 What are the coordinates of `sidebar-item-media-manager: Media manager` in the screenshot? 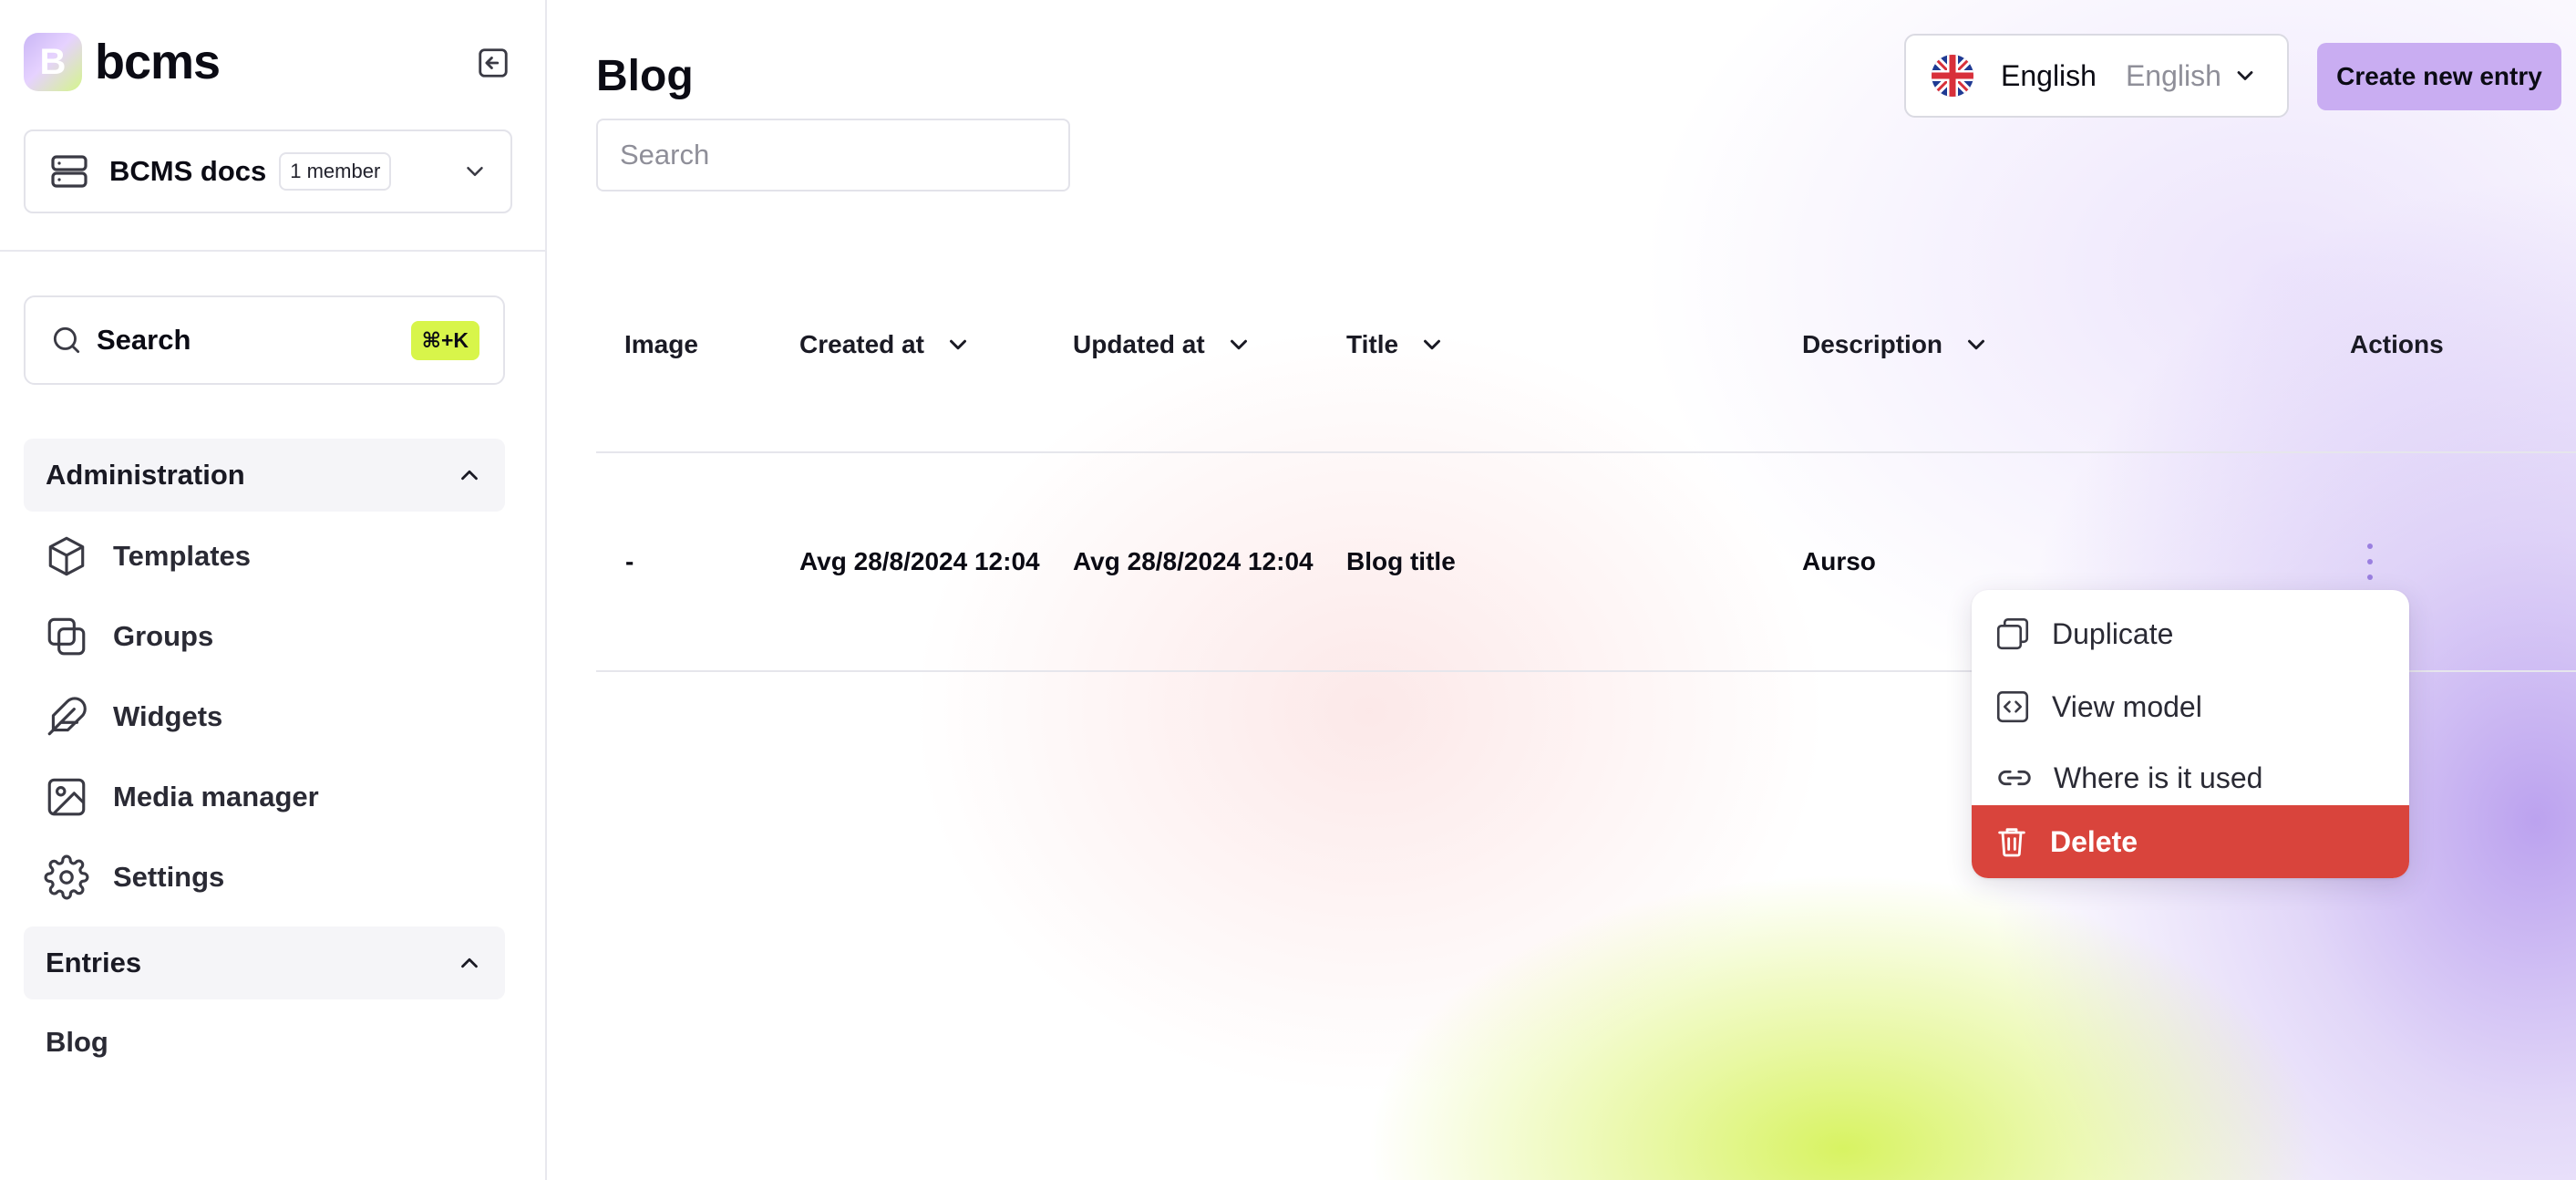 It's located at (181, 797).